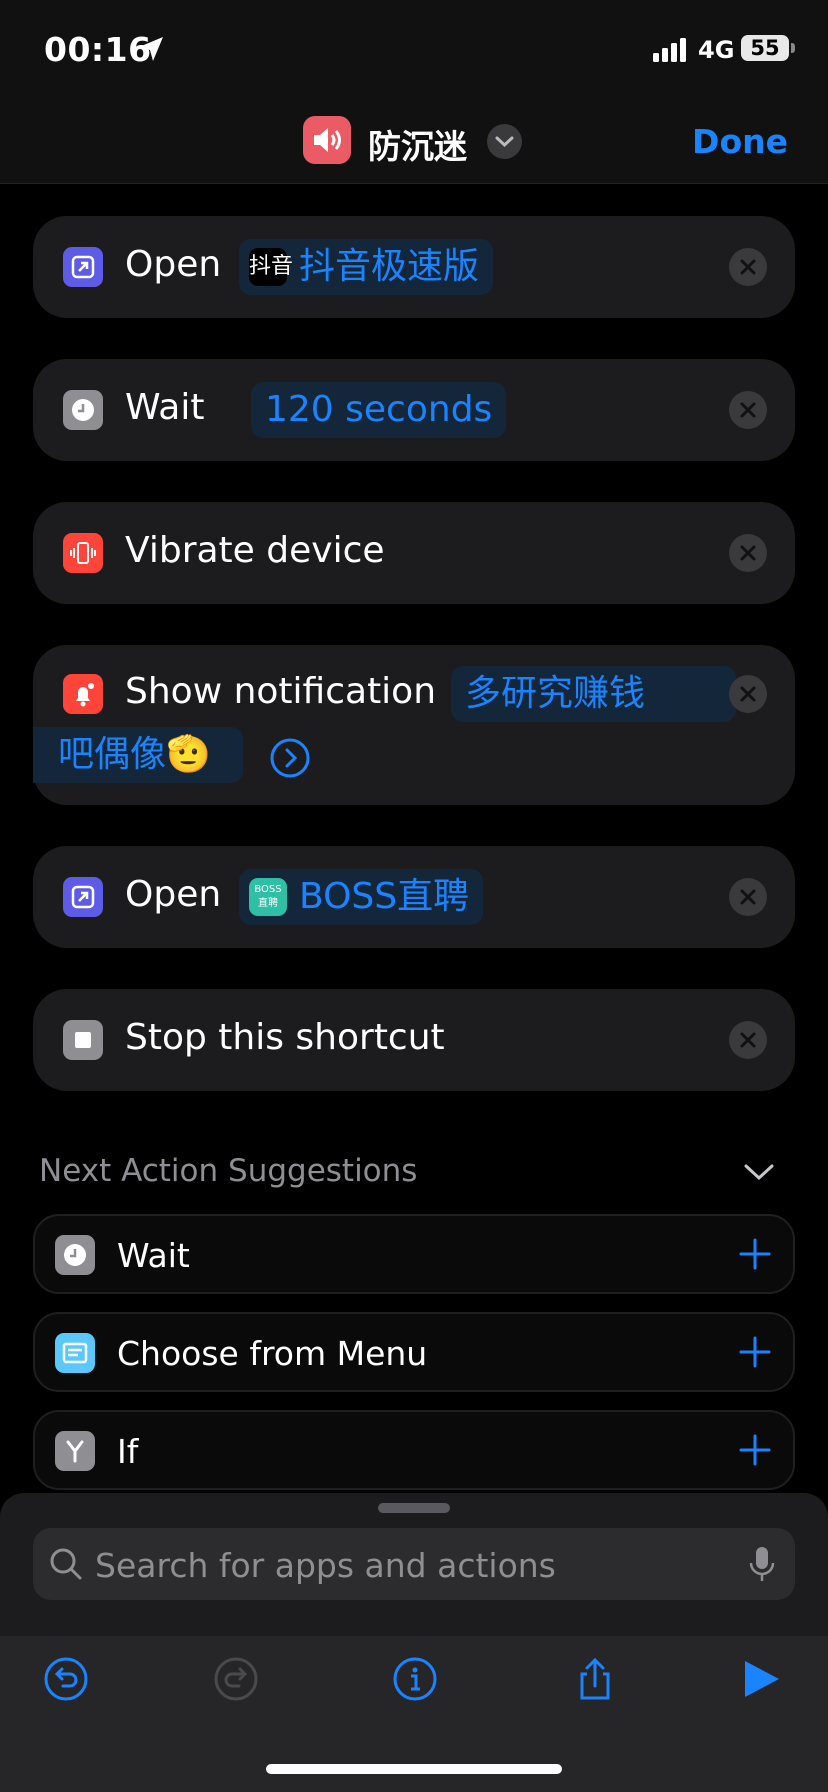 Image resolution: width=828 pixels, height=1792 pixels. I want to click on nav-bar: 防沉迷 Done, so click(414, 142).